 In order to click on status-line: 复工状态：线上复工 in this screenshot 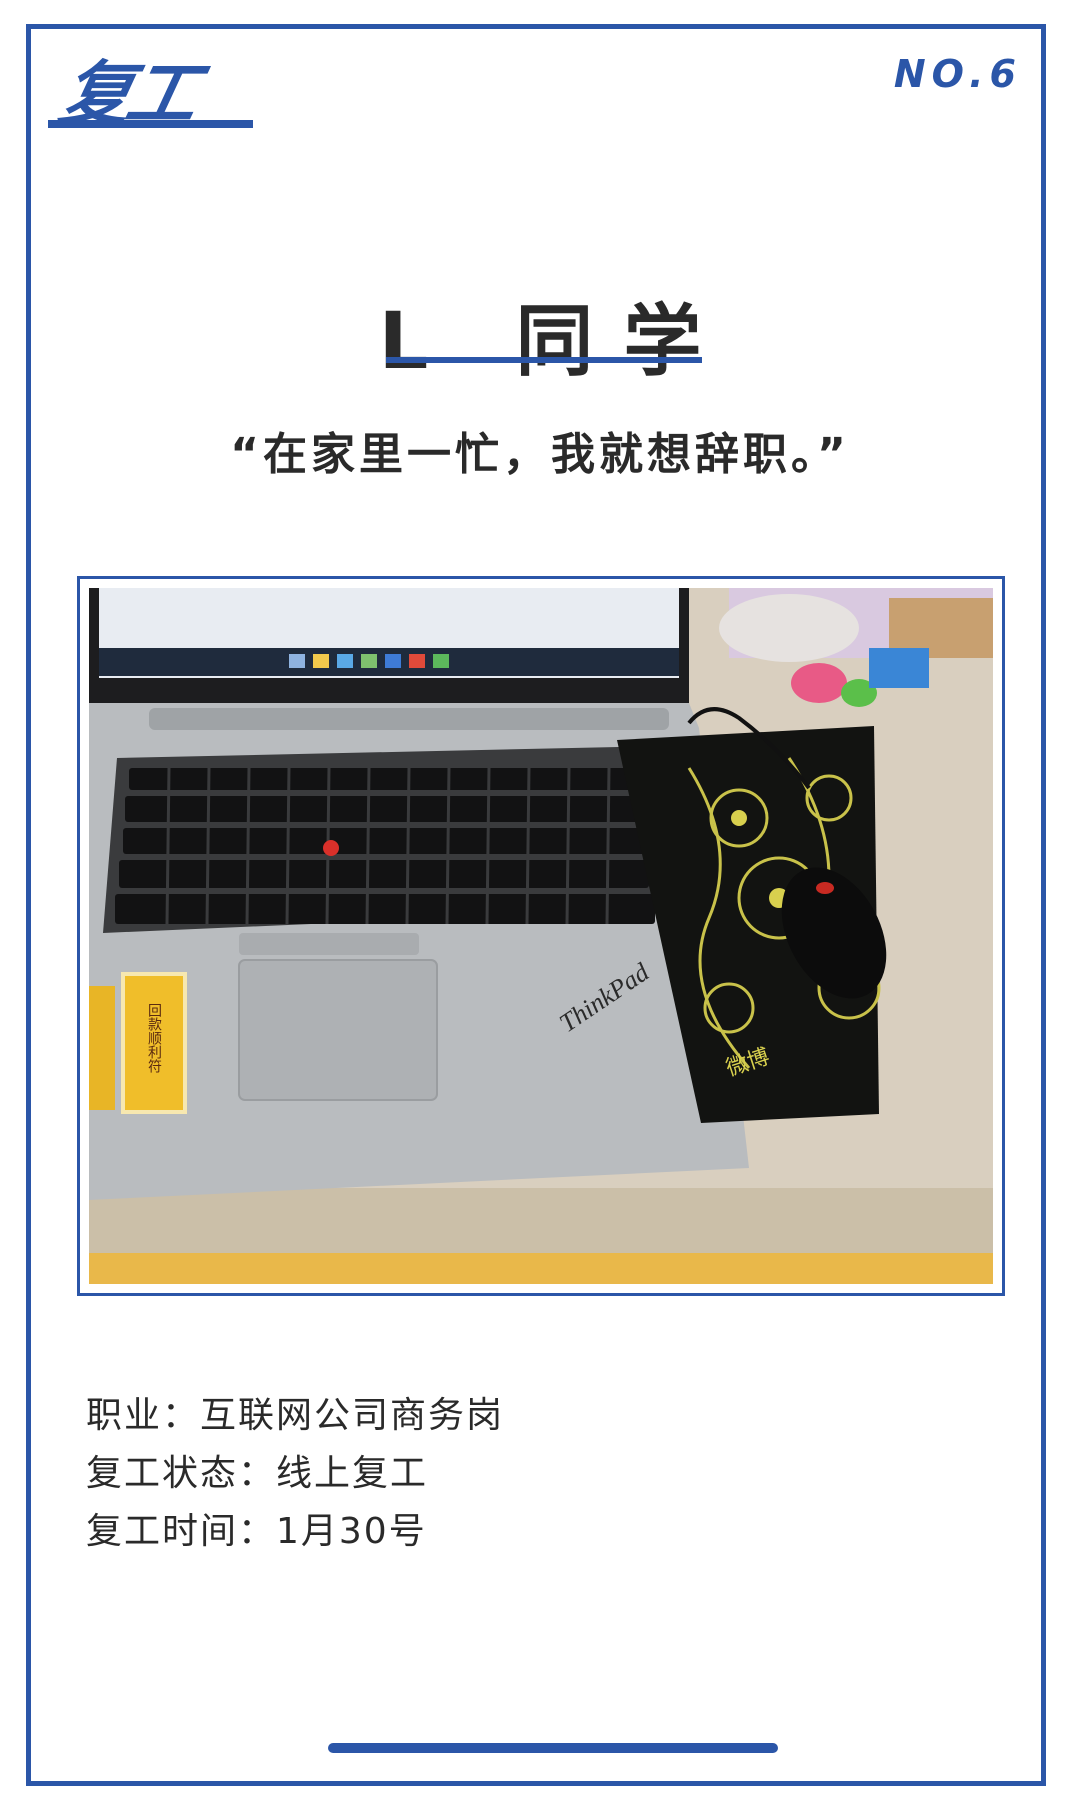, I will do `click(257, 1473)`.